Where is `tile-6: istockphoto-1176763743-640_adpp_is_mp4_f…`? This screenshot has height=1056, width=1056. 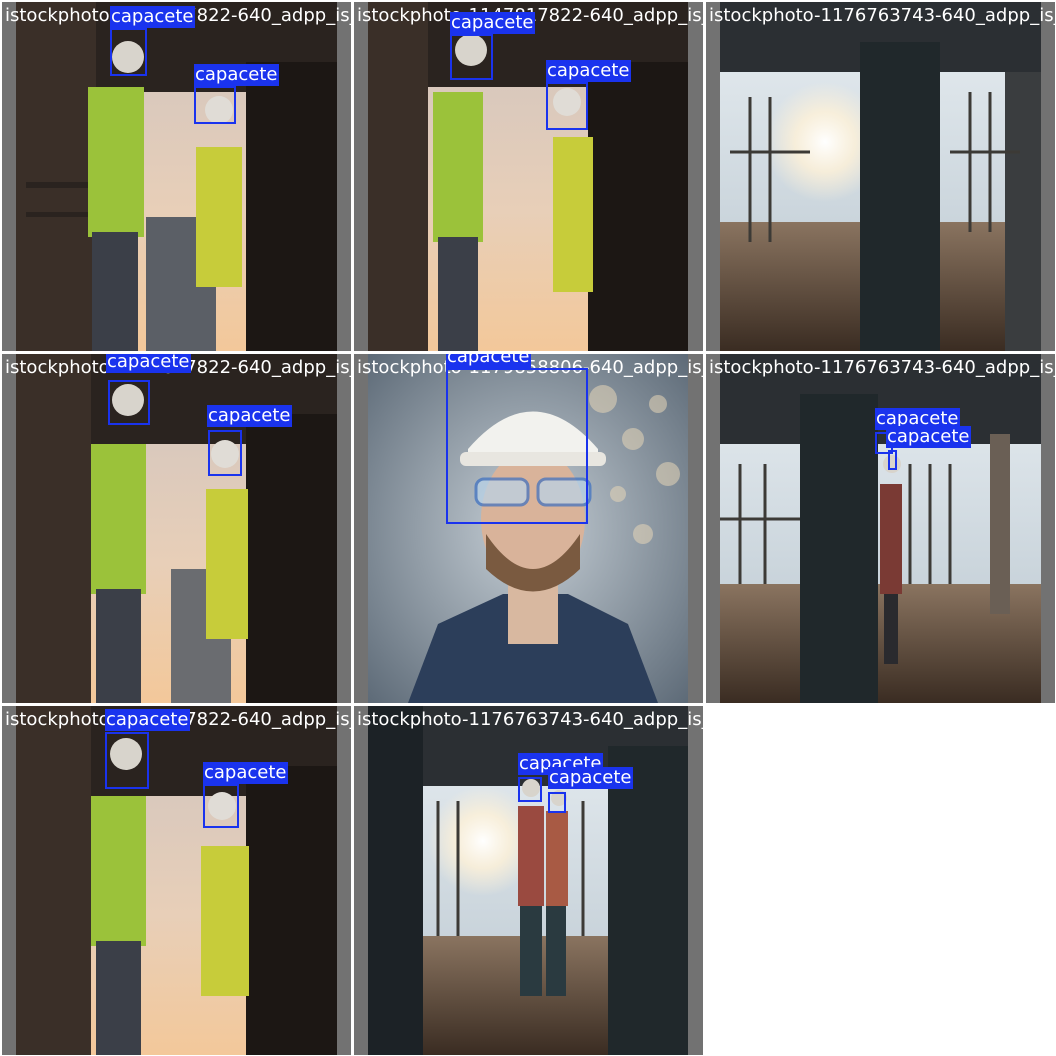 tile-6: istockphoto-1176763743-640_adpp_is_mp4_f… is located at coordinates (880, 528).